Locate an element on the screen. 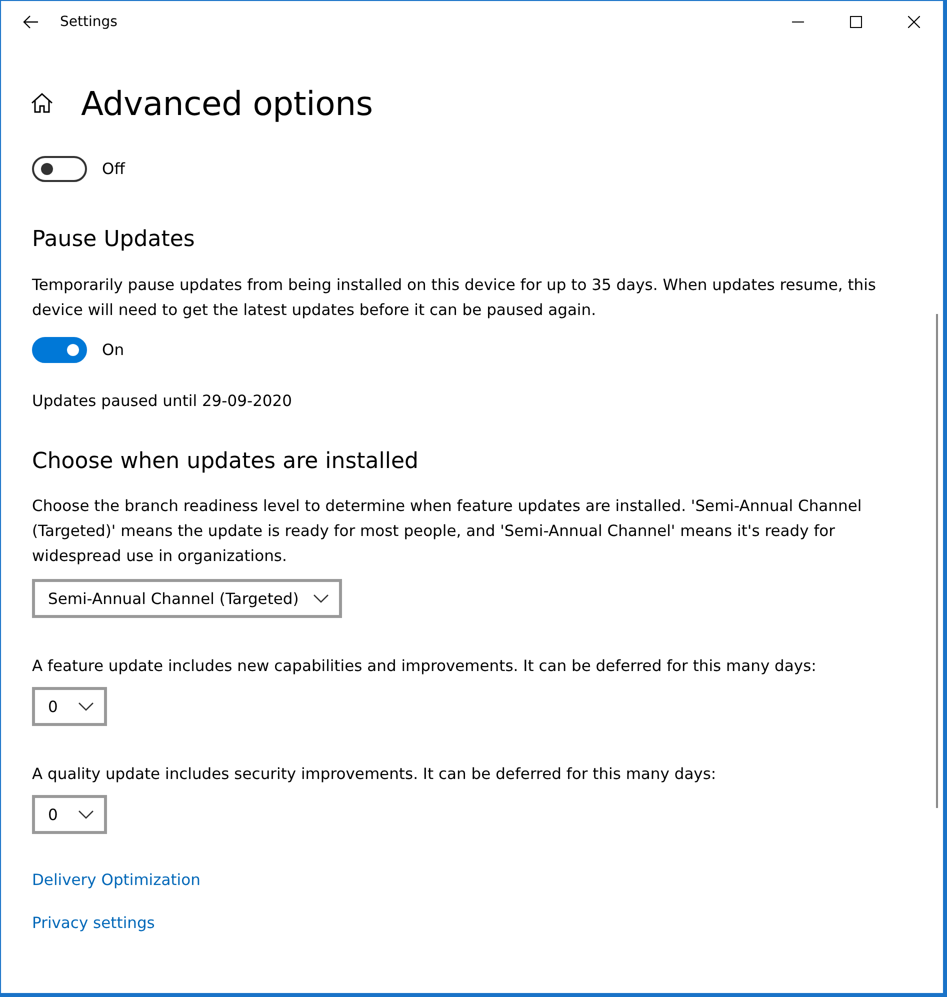 Image resolution: width=947 pixels, height=997 pixels. dropdown: Semi-Annual Channel (Targeted) is located at coordinates (187, 598).